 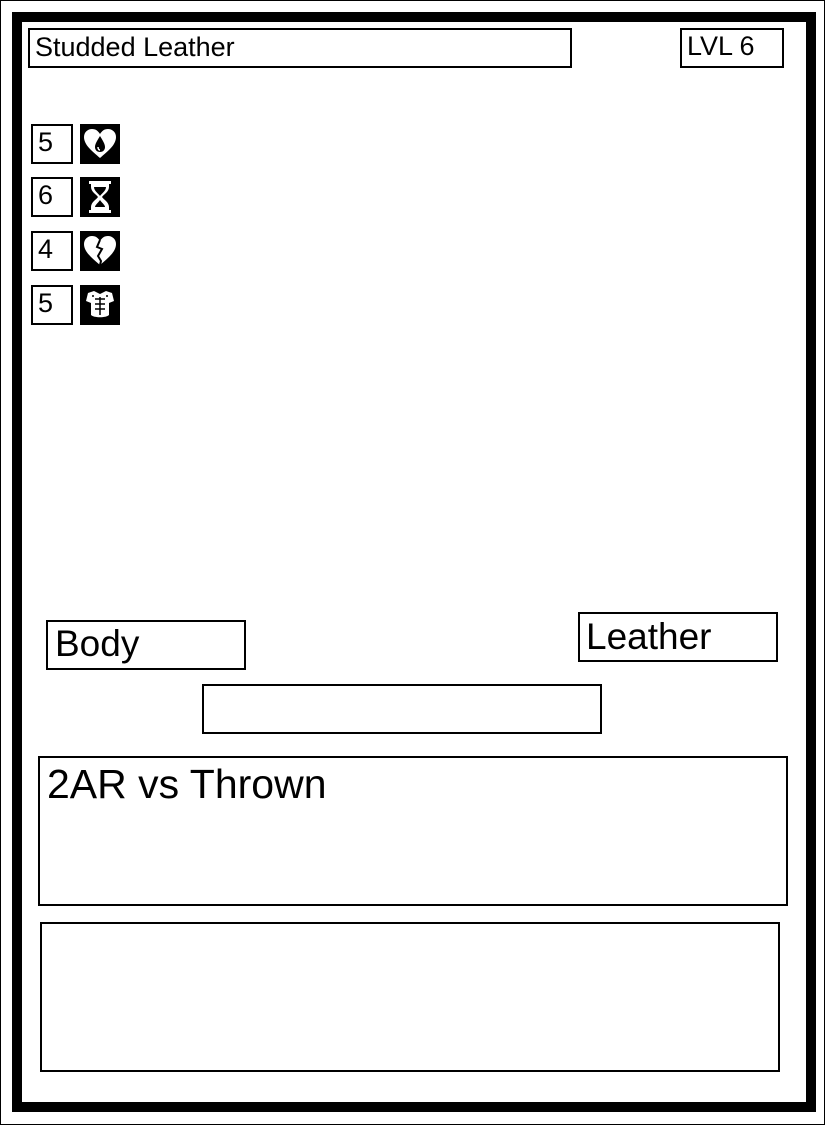 What do you see at coordinates (413, 831) in the screenshot?
I see `ability-text: 2AR vs Thrown` at bounding box center [413, 831].